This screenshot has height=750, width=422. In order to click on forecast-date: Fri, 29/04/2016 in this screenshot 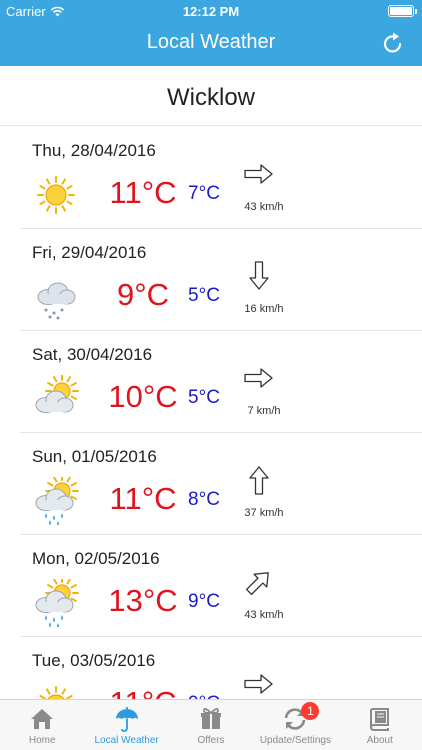, I will do `click(89, 252)`.